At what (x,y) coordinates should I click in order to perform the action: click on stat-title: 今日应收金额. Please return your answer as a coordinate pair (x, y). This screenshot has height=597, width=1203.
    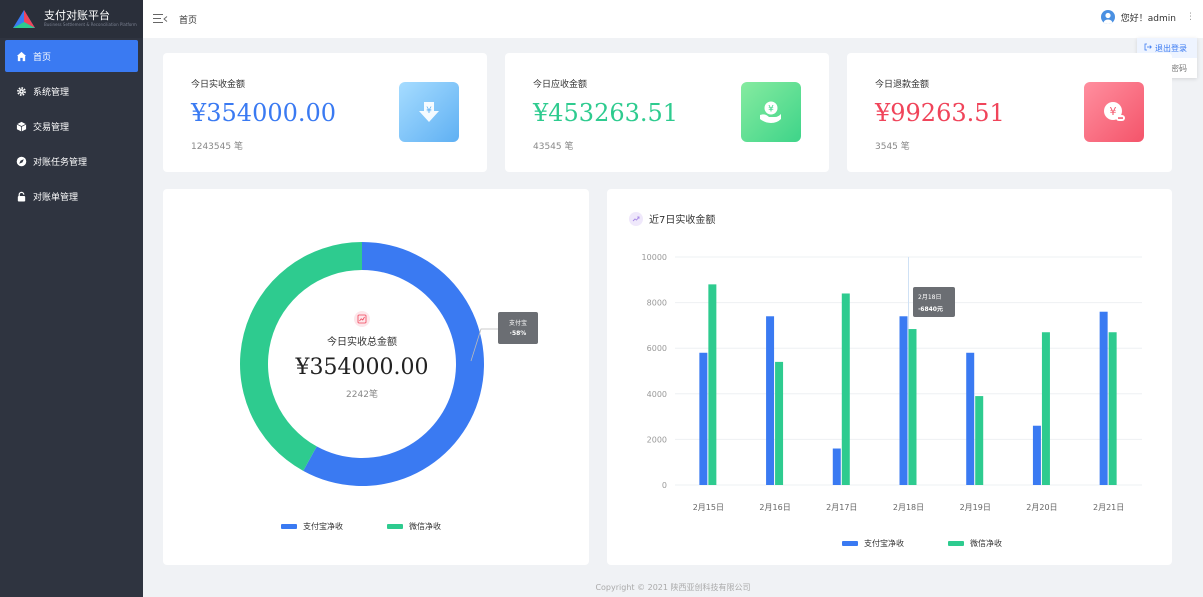
    Looking at the image, I should click on (560, 85).